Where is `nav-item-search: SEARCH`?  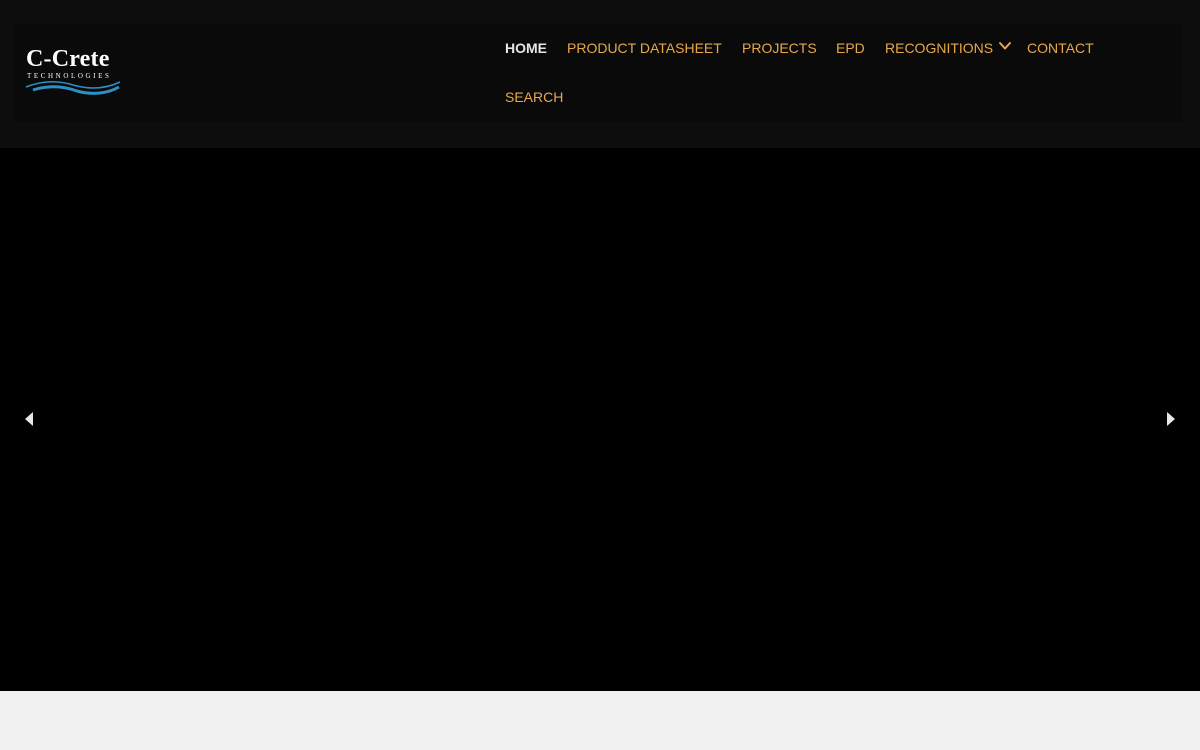 nav-item-search: SEARCH is located at coordinates (534, 97).